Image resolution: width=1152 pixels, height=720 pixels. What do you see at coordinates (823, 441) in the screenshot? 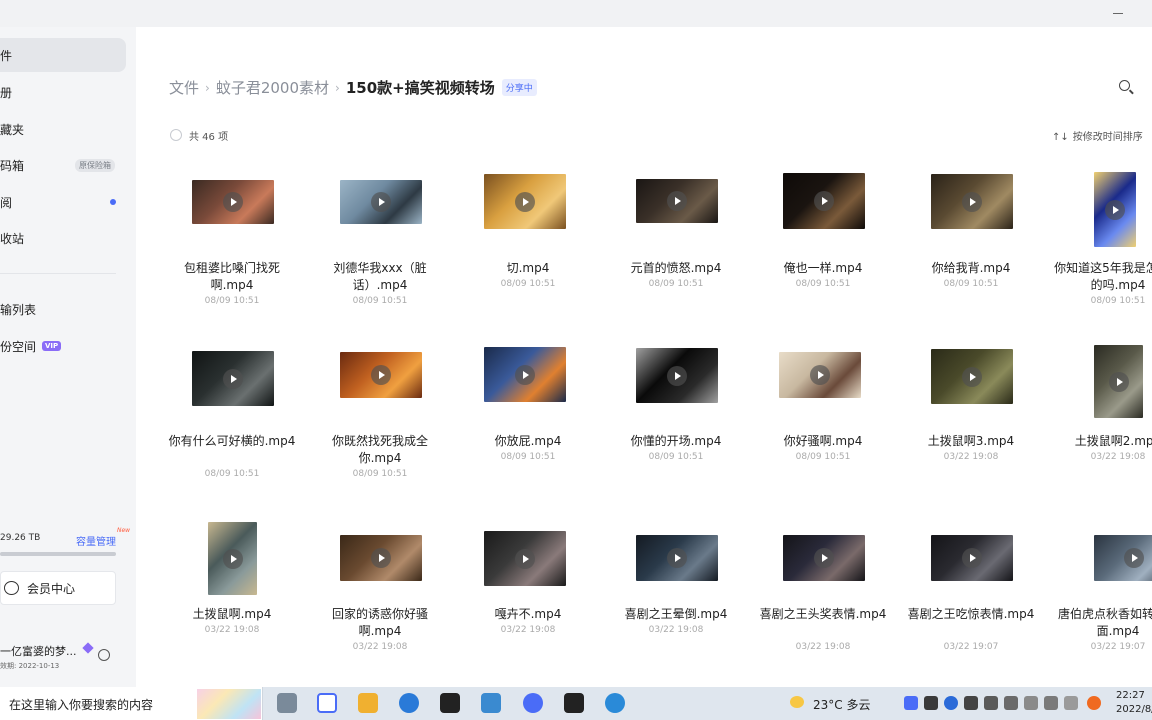
I see `file-name: 你好骚啊.mp4` at bounding box center [823, 441].